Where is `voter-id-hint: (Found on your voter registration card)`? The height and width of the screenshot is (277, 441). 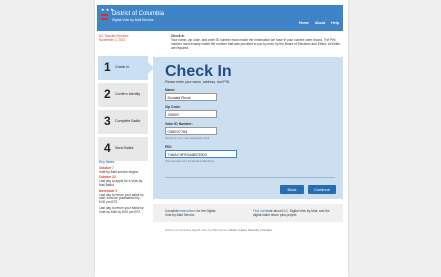
voter-id-hint: (Found on your voter registration card) is located at coordinates (187, 138).